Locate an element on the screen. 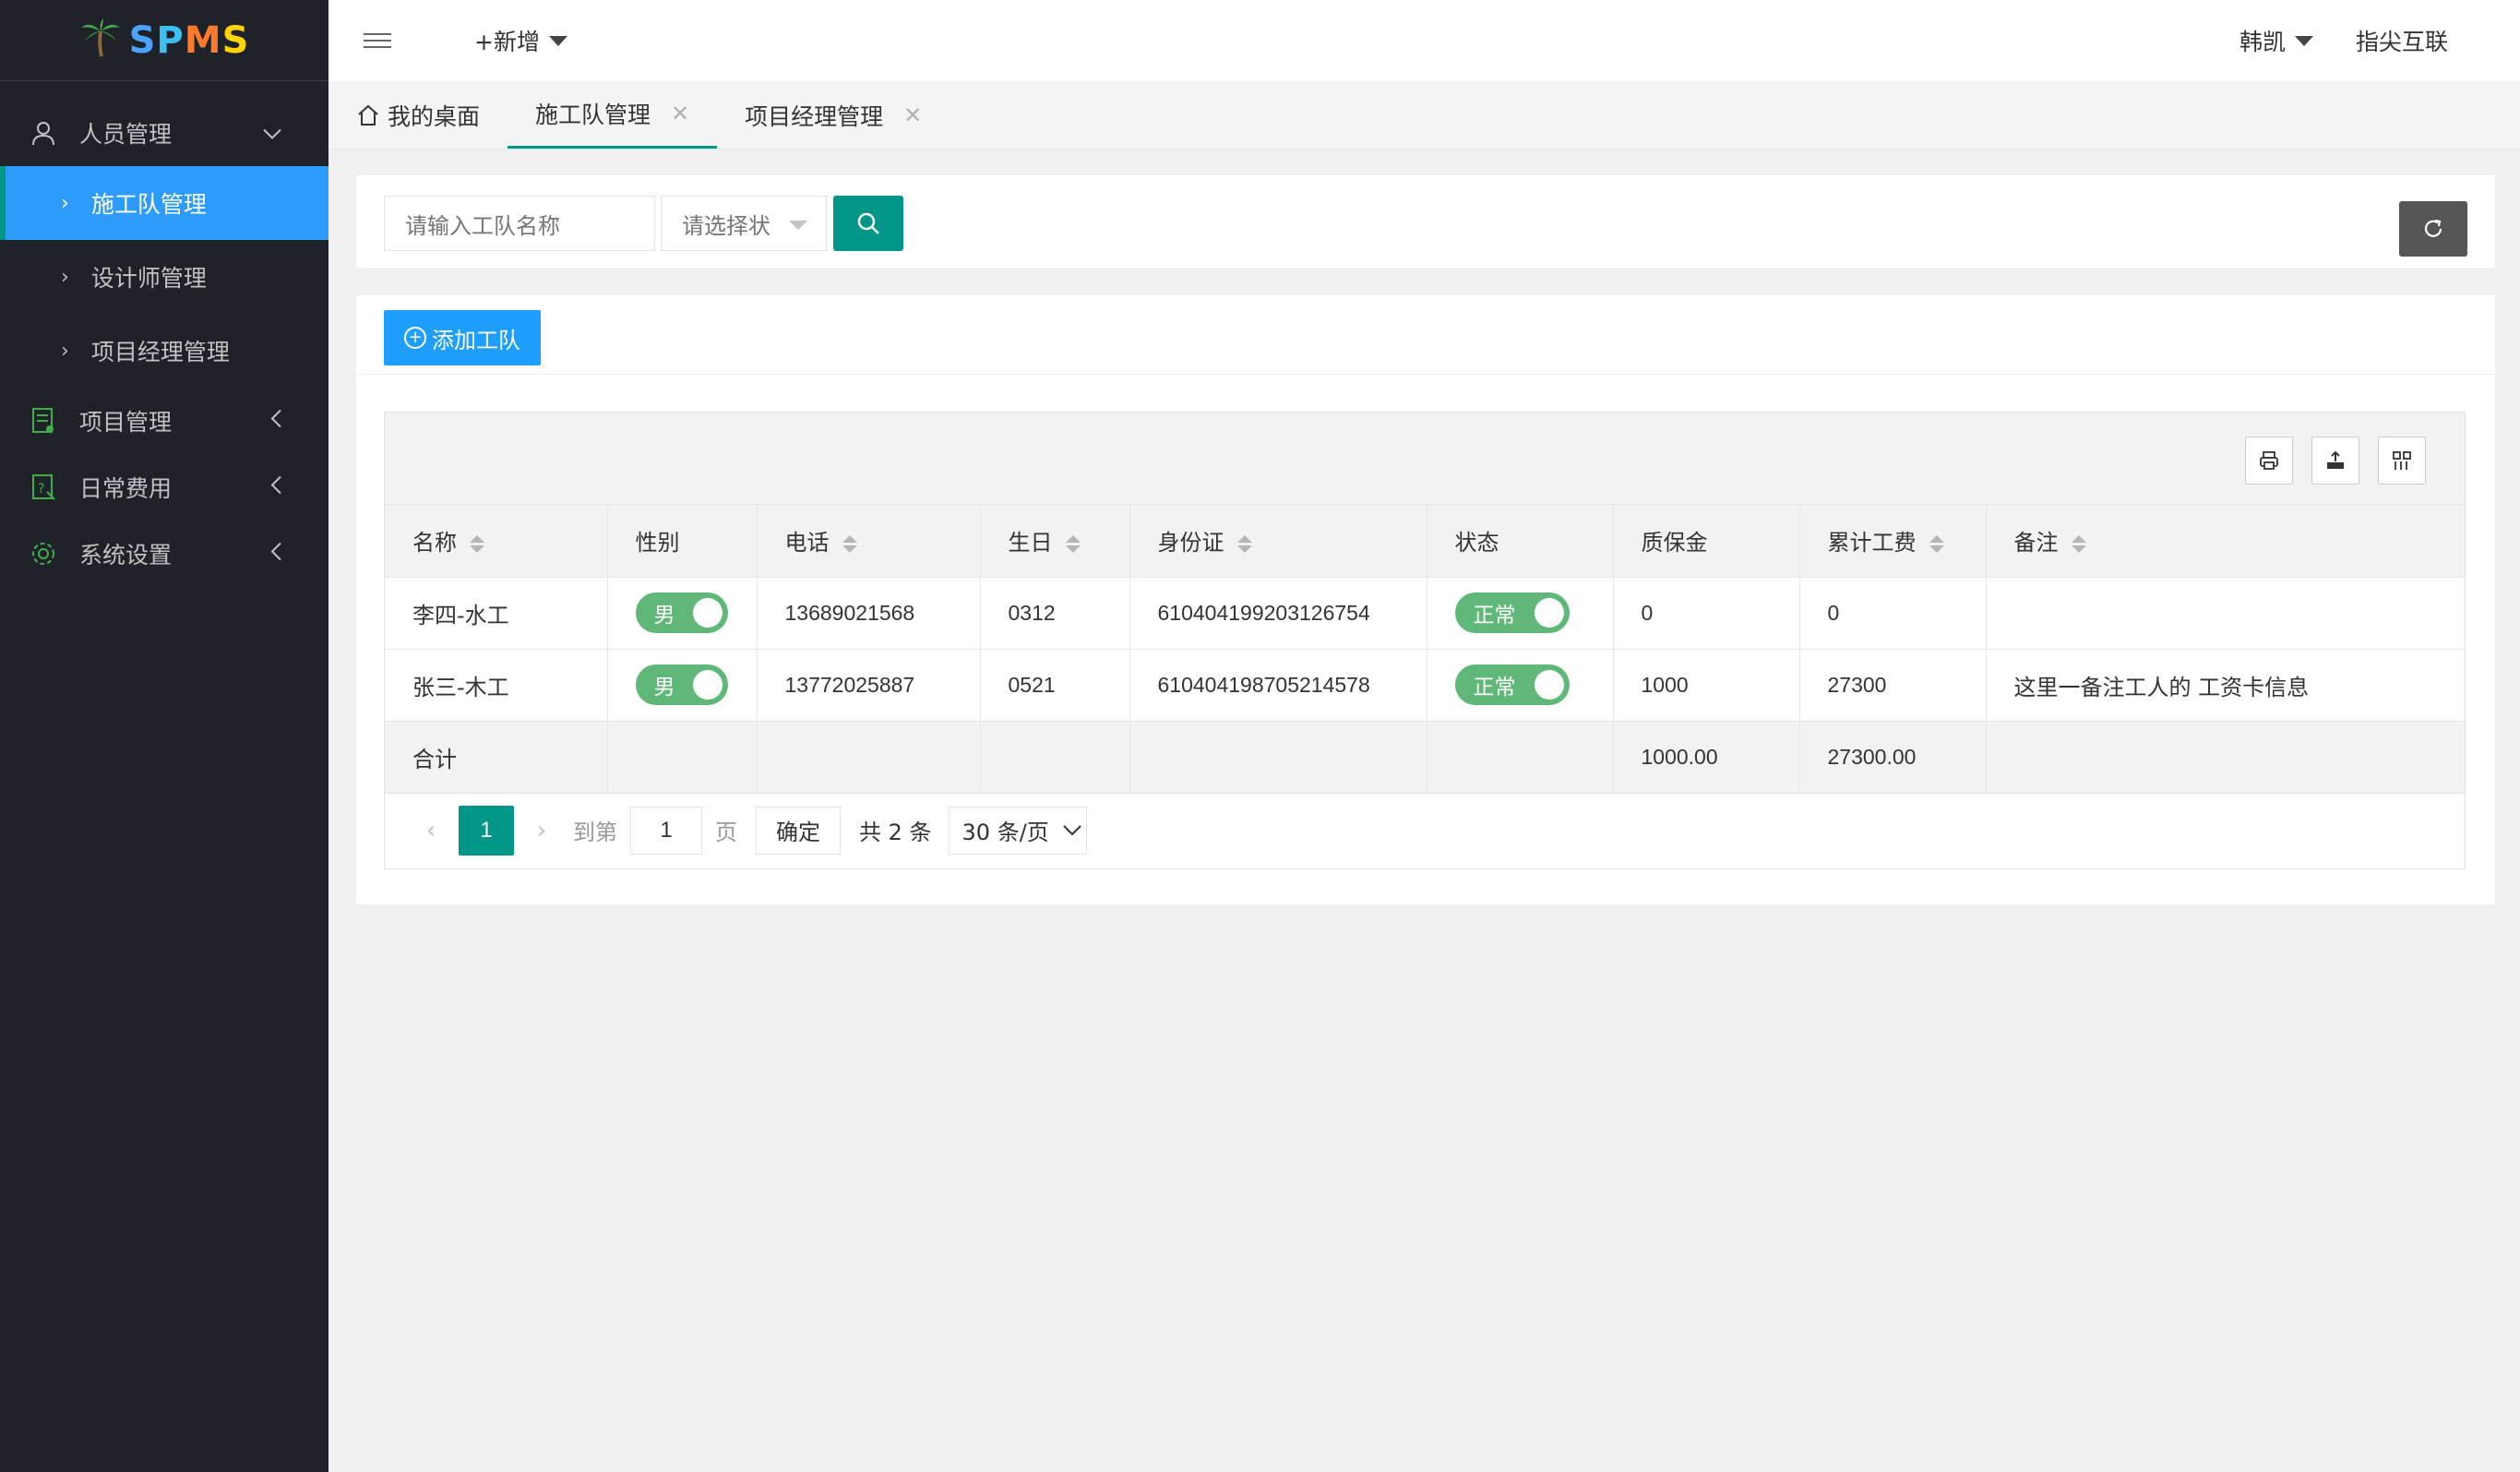 The width and height of the screenshot is (2520, 1472). sidebar-group-project: 项目管理 is located at coordinates (164, 421).